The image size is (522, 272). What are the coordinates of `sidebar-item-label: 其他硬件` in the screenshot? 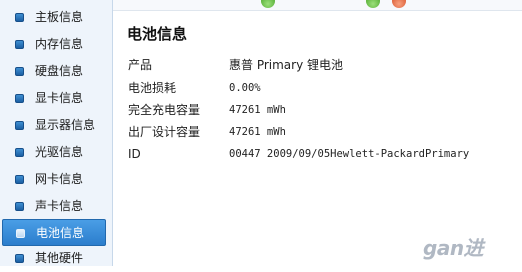 It's located at (59, 258).